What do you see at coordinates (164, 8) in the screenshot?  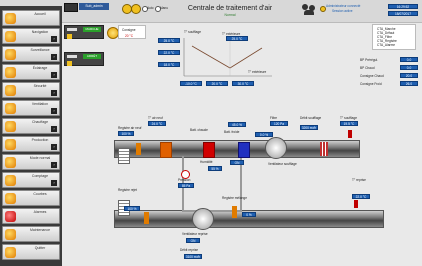 I see `radio-manu-label: Manu` at bounding box center [164, 8].